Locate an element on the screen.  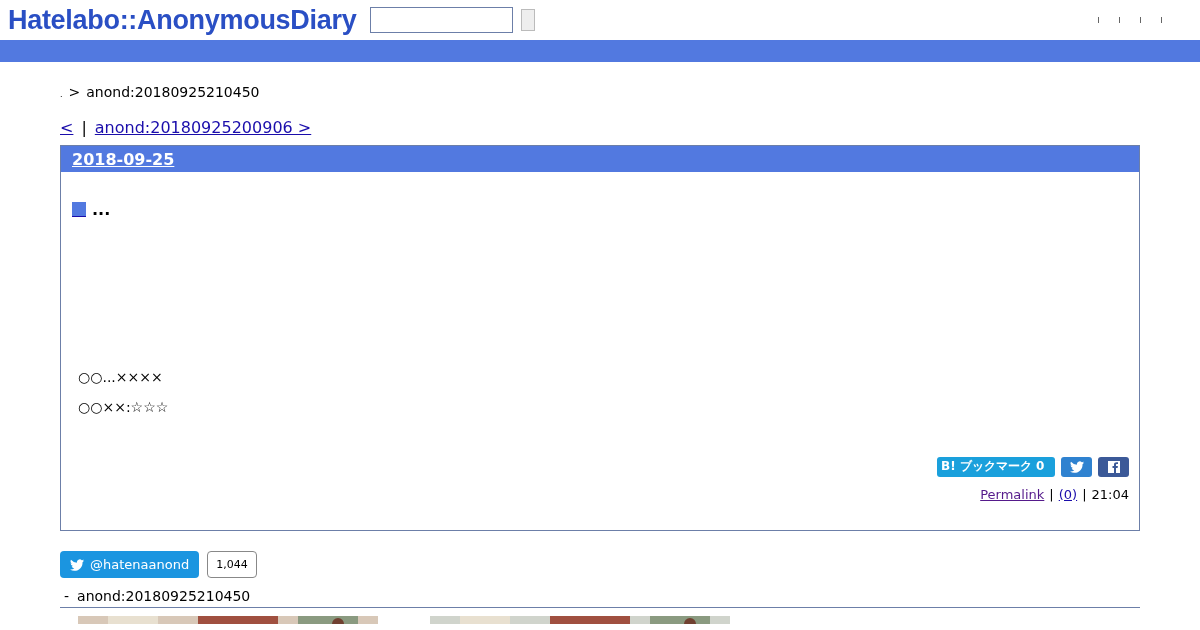
tweet-button is located at coordinates (1076, 467).